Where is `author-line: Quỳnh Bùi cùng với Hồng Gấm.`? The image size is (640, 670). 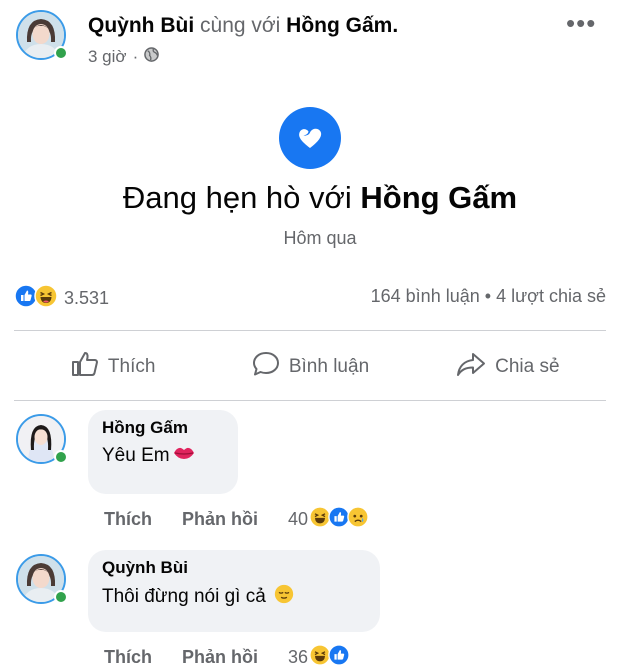
author-line: Quỳnh Bùi cùng với Hồng Gấm. is located at coordinates (243, 26).